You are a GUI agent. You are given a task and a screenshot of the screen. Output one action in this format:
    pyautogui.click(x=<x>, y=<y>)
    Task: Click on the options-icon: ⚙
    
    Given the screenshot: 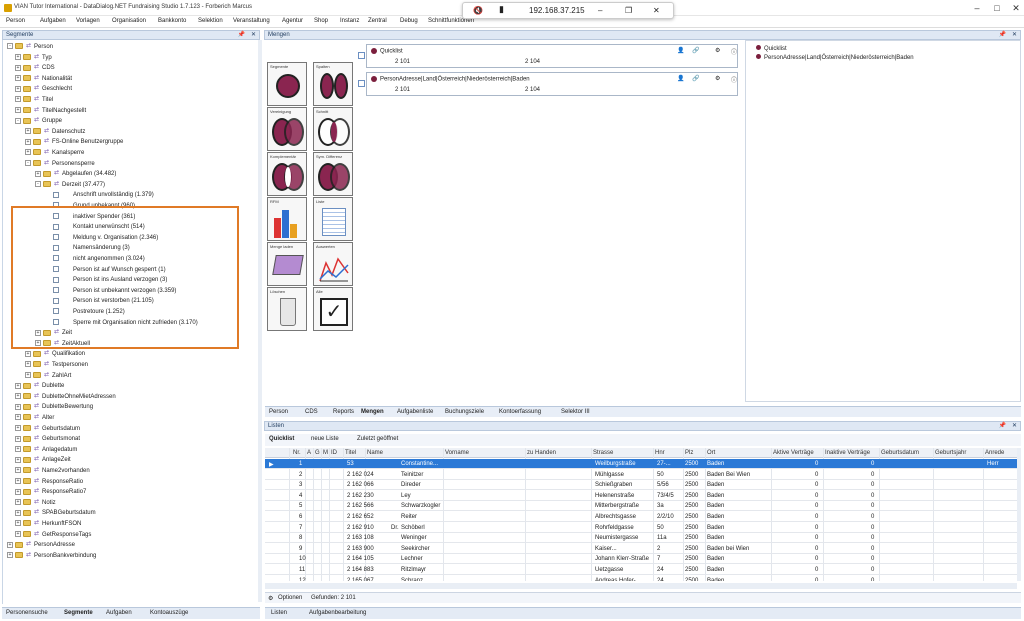 What is the action you would take?
    pyautogui.click(x=270, y=598)
    